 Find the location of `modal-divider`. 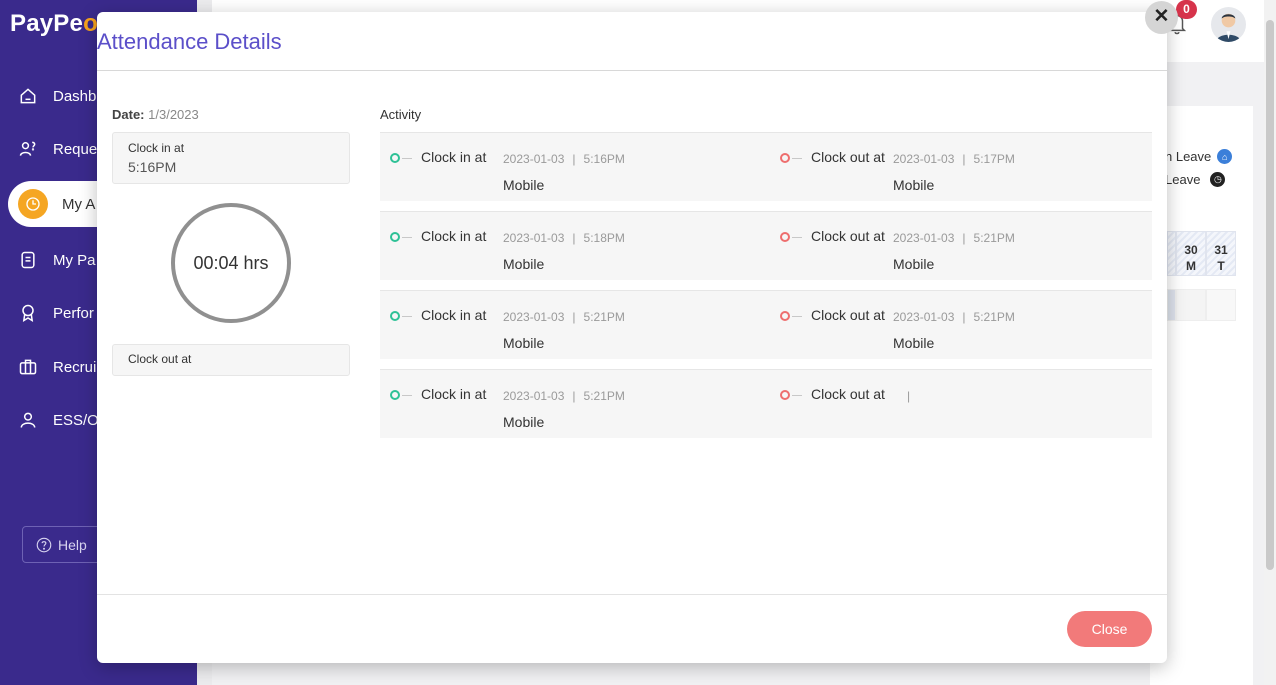

modal-divider is located at coordinates (632, 70).